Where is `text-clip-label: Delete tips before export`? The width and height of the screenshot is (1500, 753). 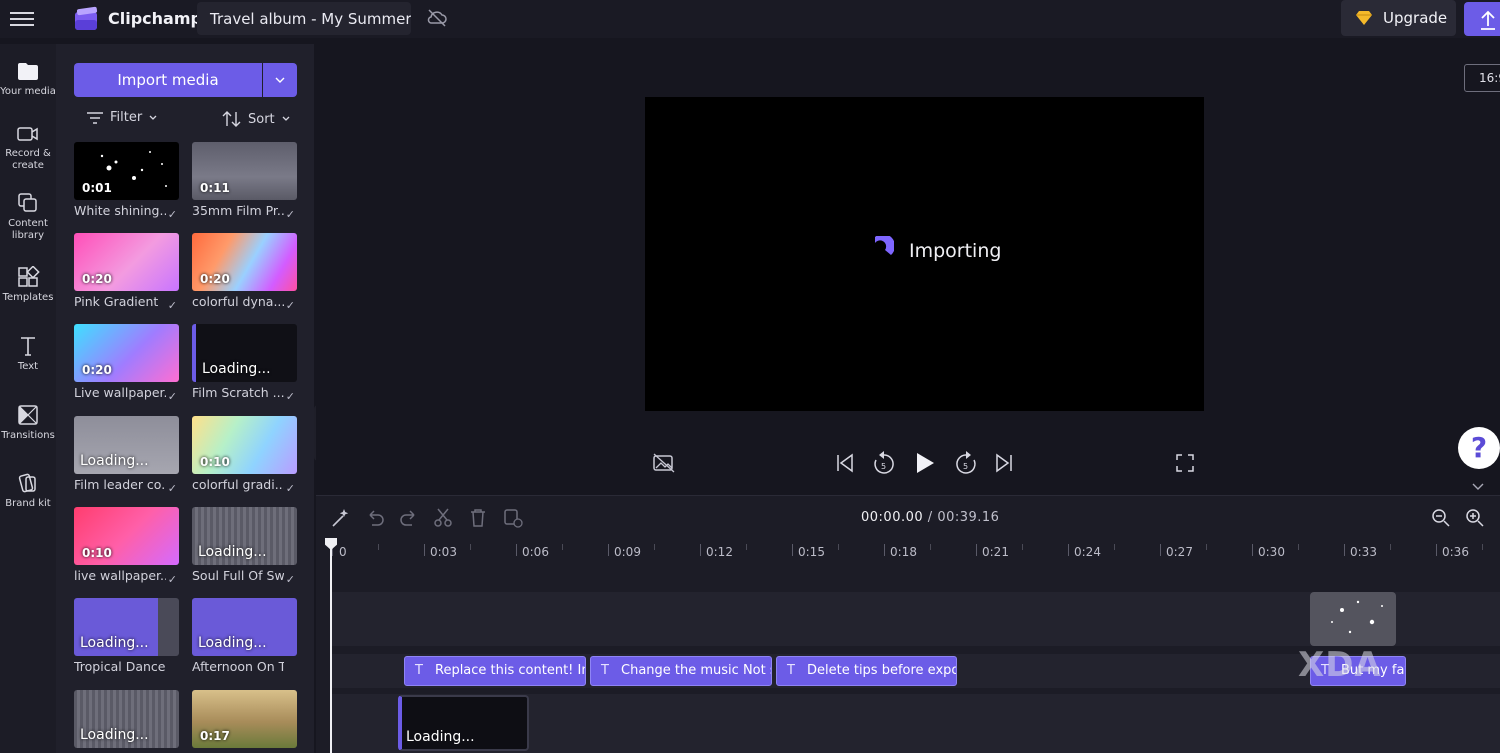
text-clip-label: Delete tips before export is located at coordinates (882, 670).